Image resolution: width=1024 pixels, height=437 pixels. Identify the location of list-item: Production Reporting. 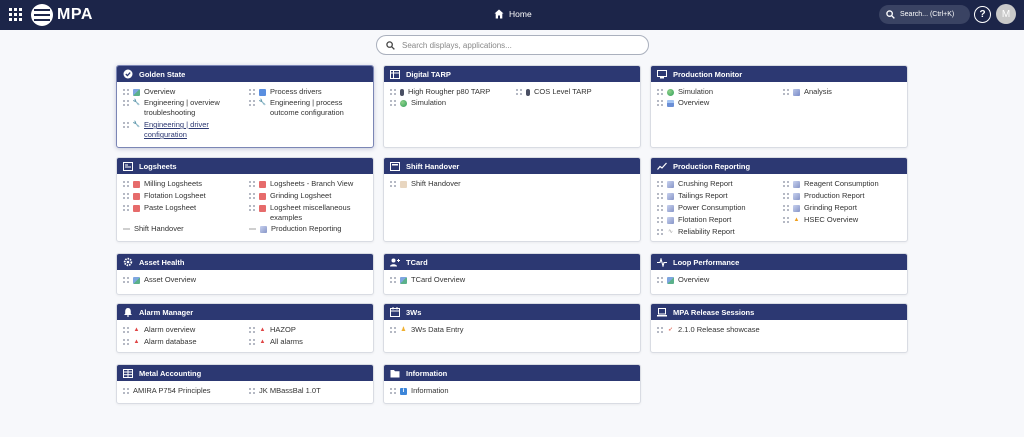
(310, 229).